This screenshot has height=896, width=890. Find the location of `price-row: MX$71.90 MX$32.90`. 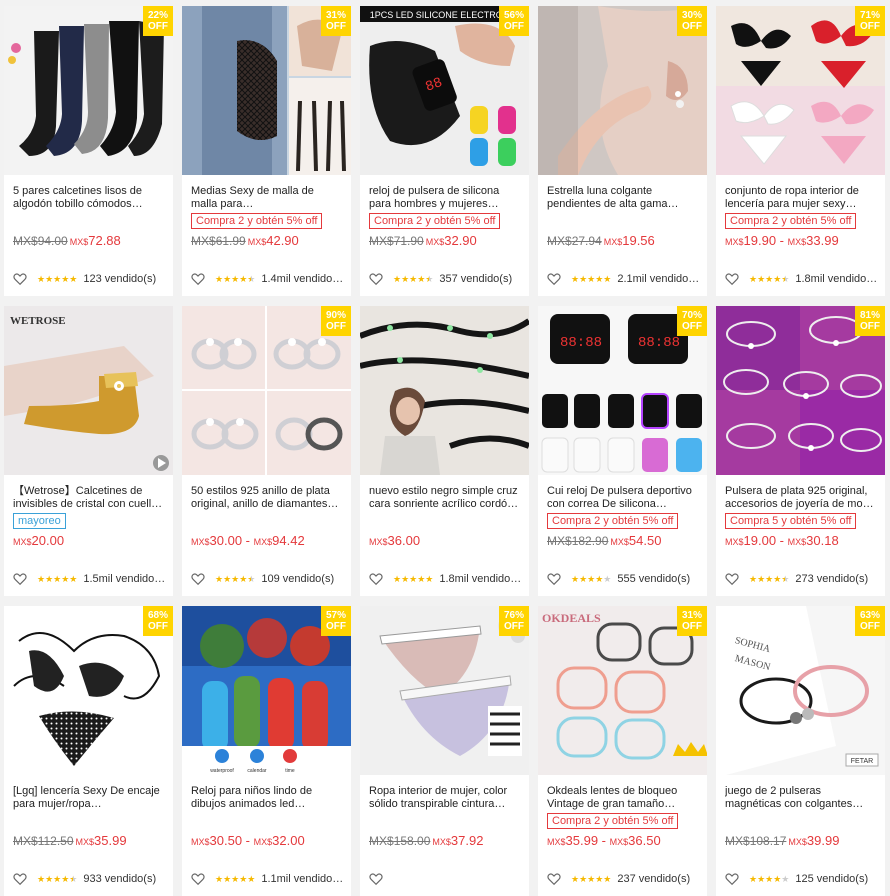

price-row: MX$71.90 MX$32.90 is located at coordinates (449, 241).